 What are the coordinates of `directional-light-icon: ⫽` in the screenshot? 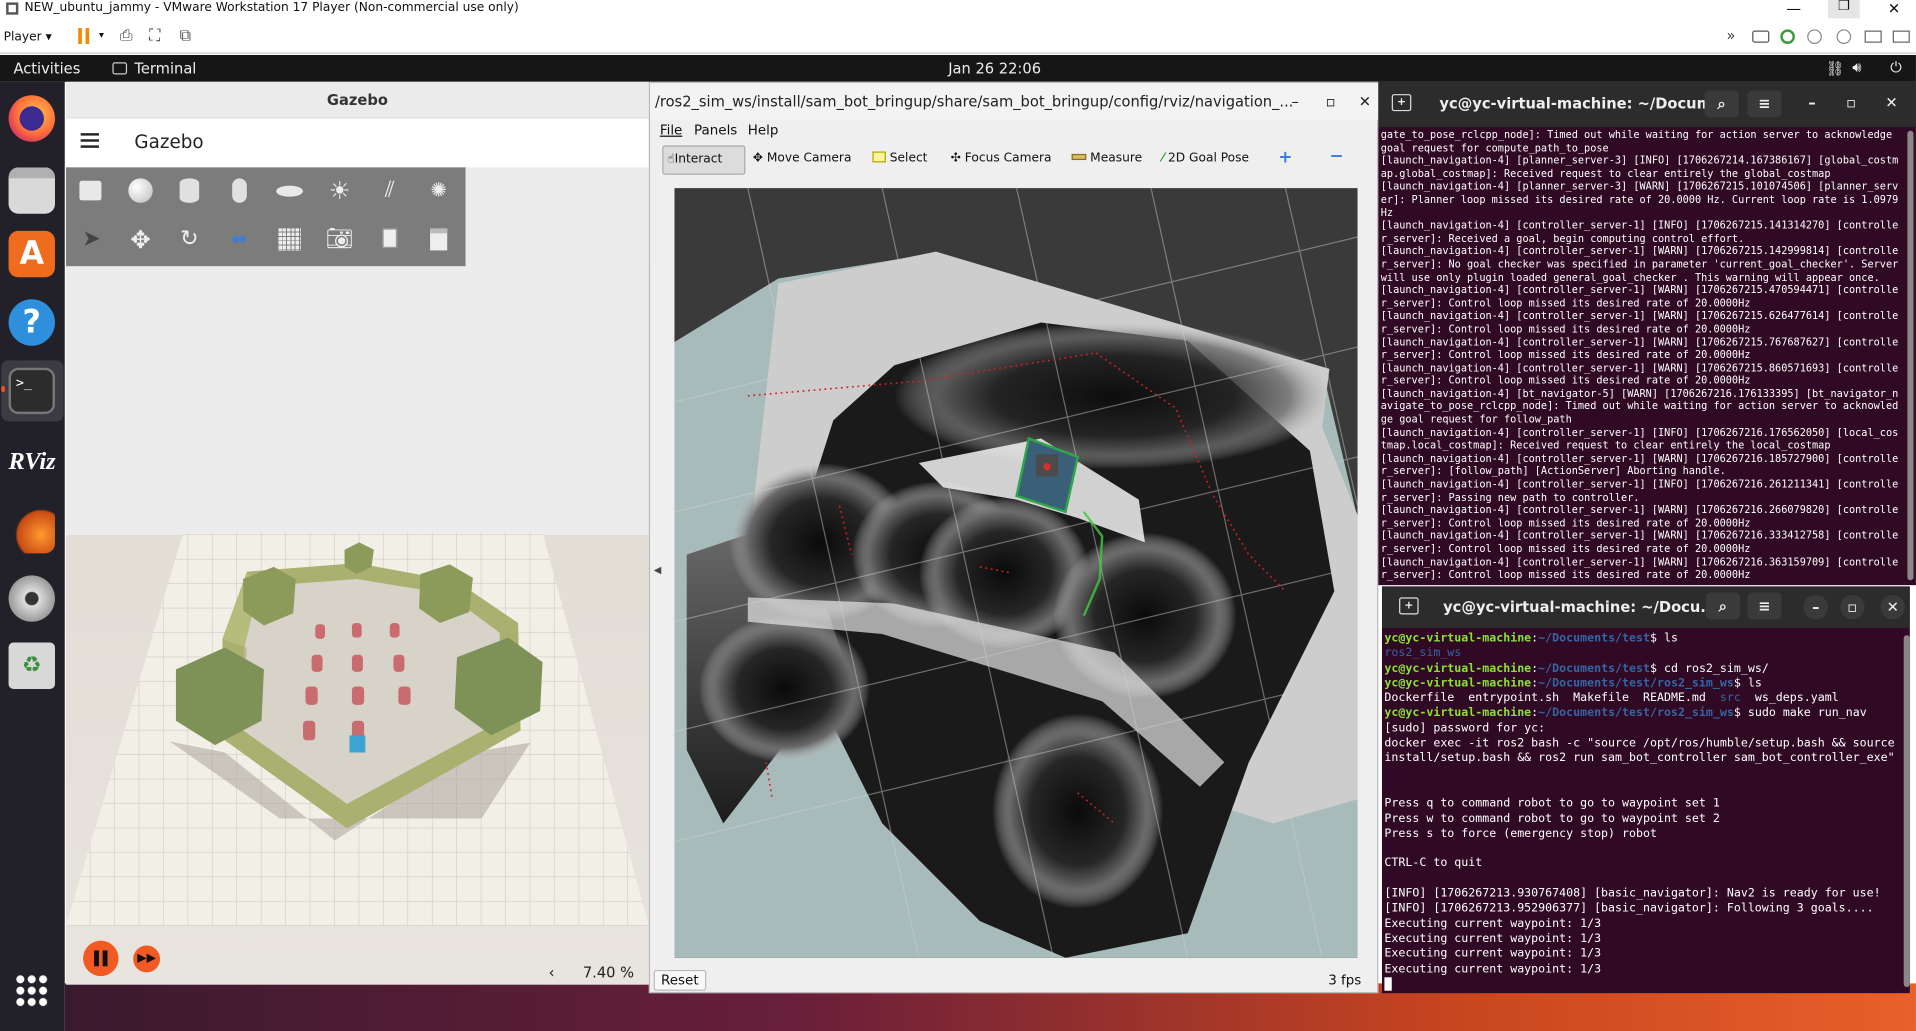 It's located at (390, 191).